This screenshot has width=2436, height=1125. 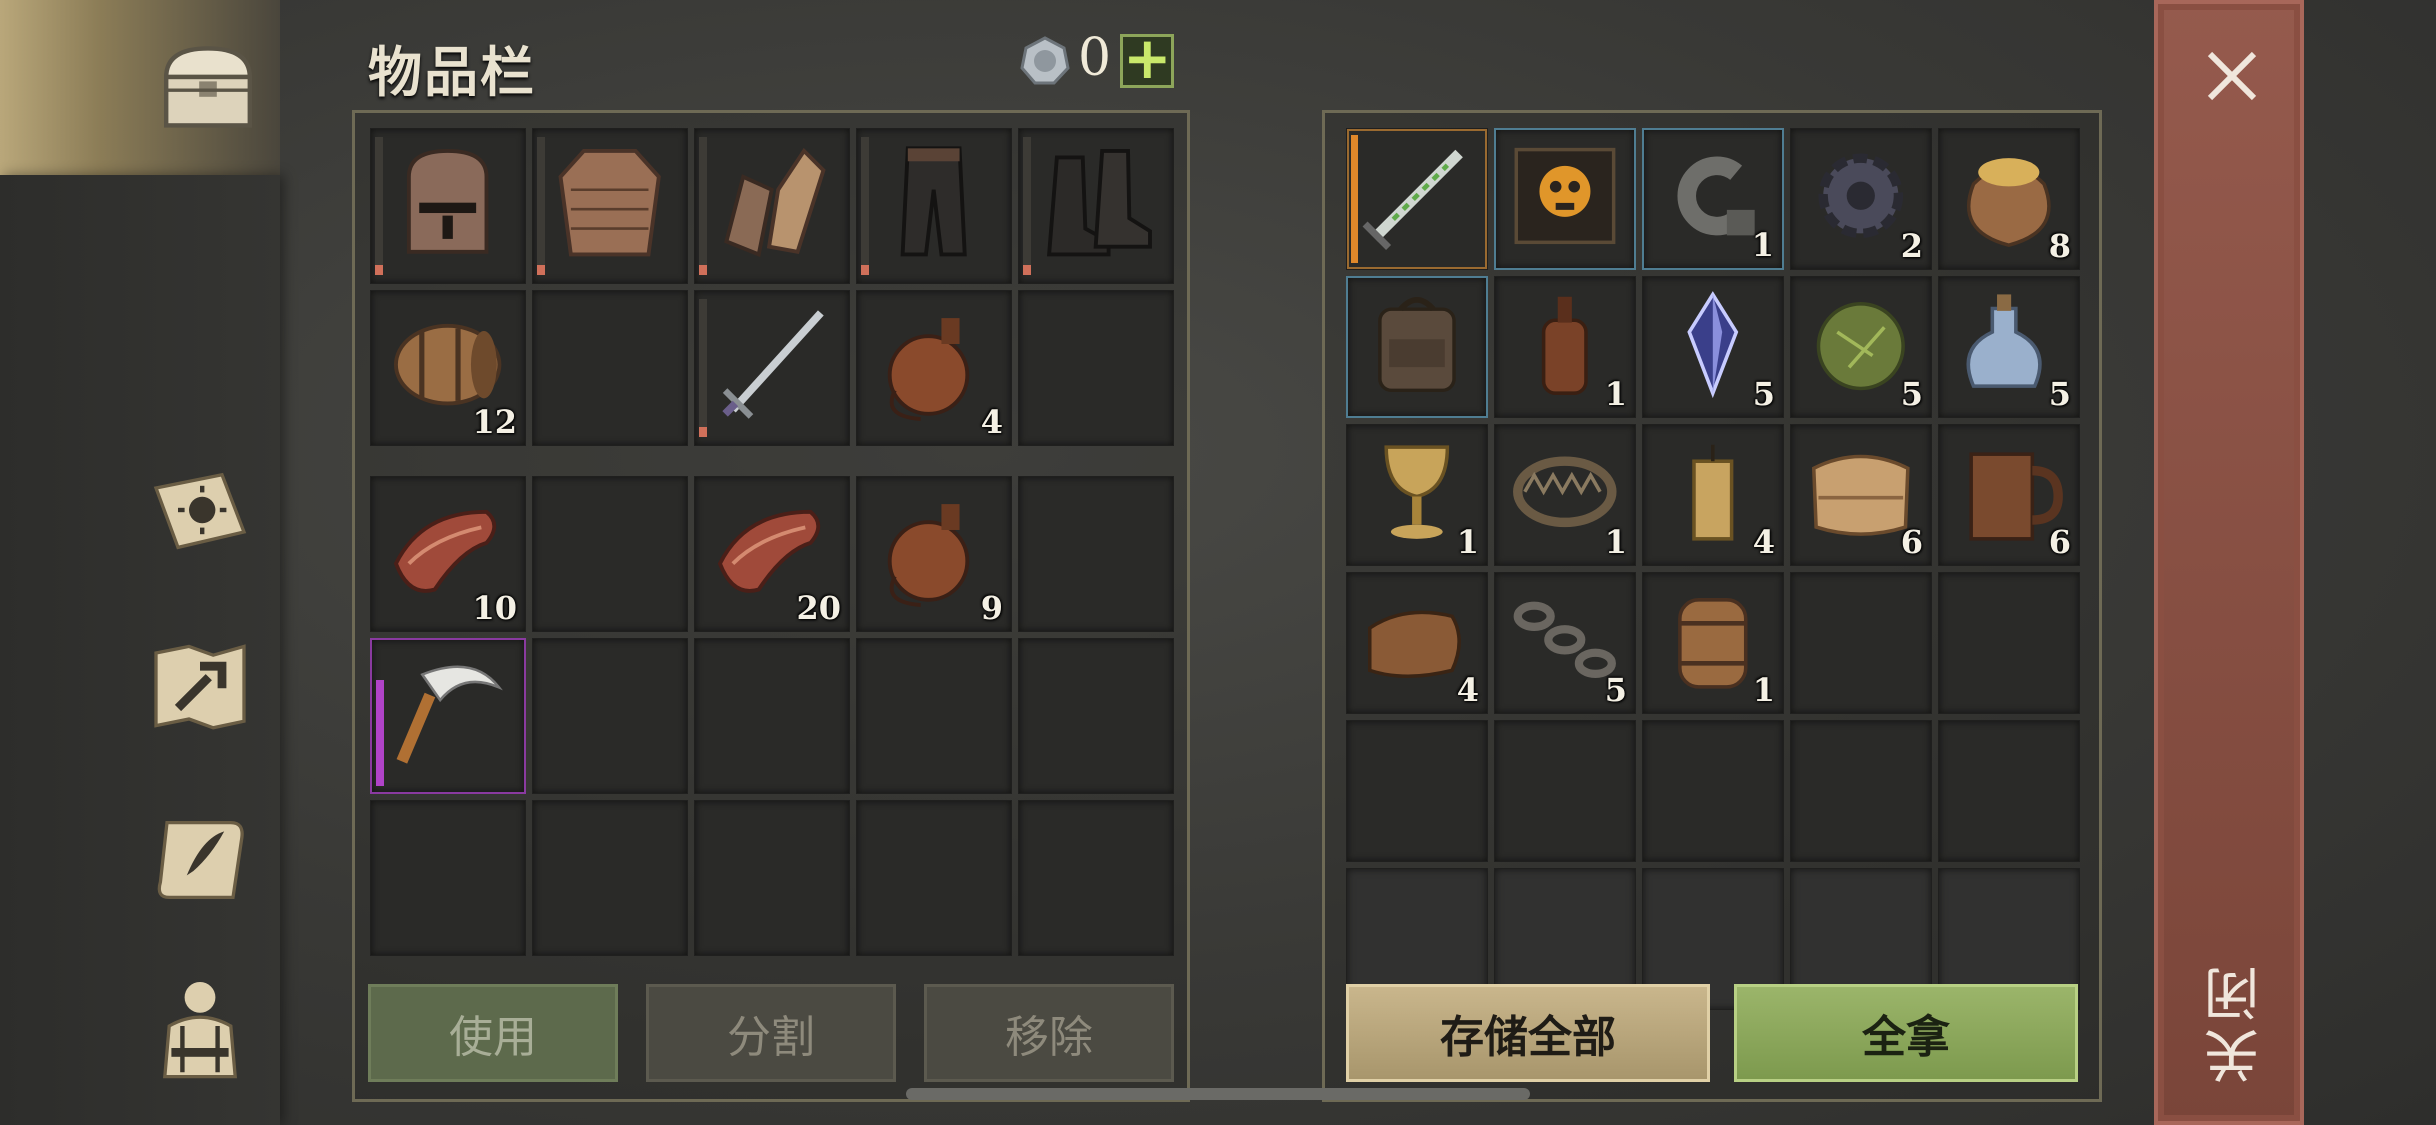 What do you see at coordinates (1861, 199) in the screenshot?
I see `storage-slot: 2` at bounding box center [1861, 199].